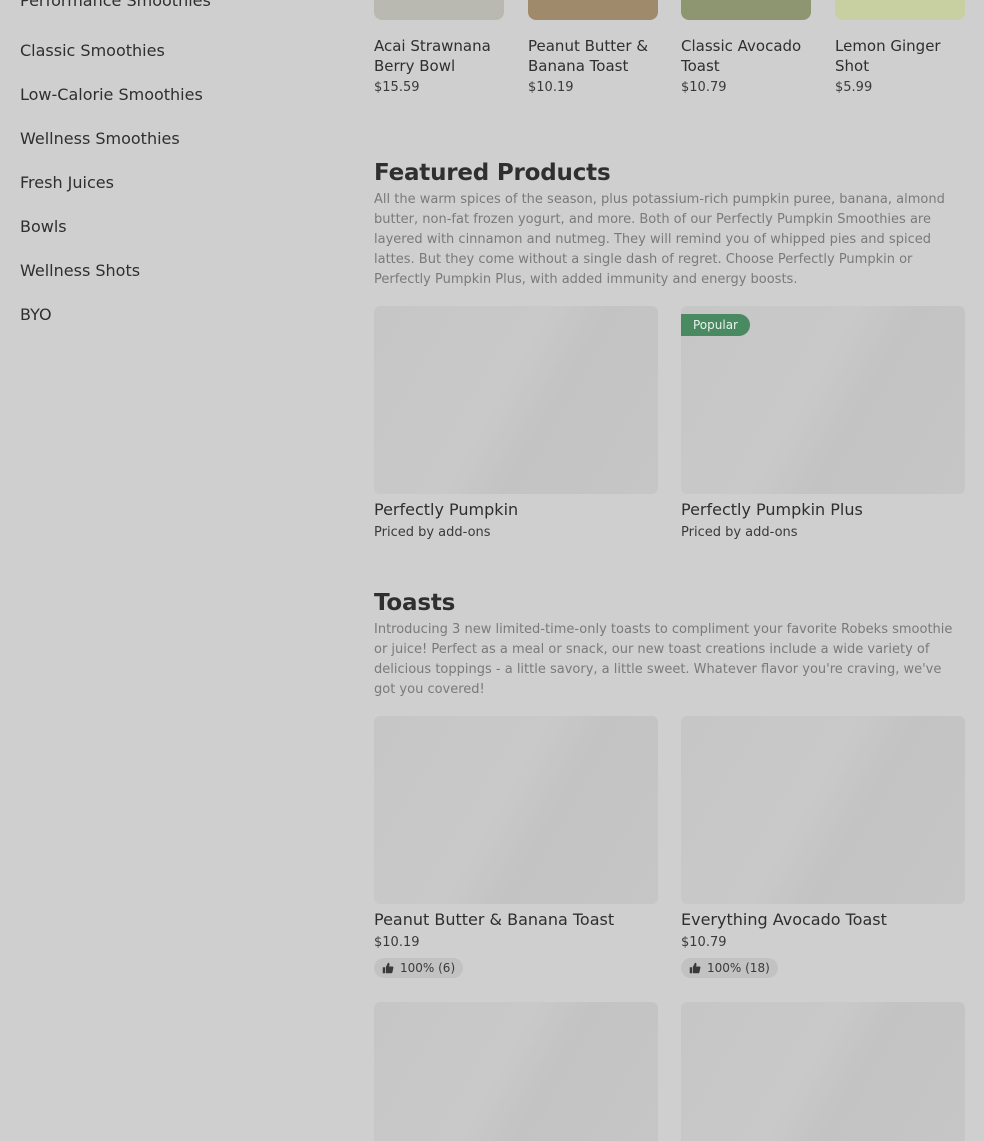 This screenshot has width=984, height=1141. I want to click on product-price: $15.59, so click(397, 87).